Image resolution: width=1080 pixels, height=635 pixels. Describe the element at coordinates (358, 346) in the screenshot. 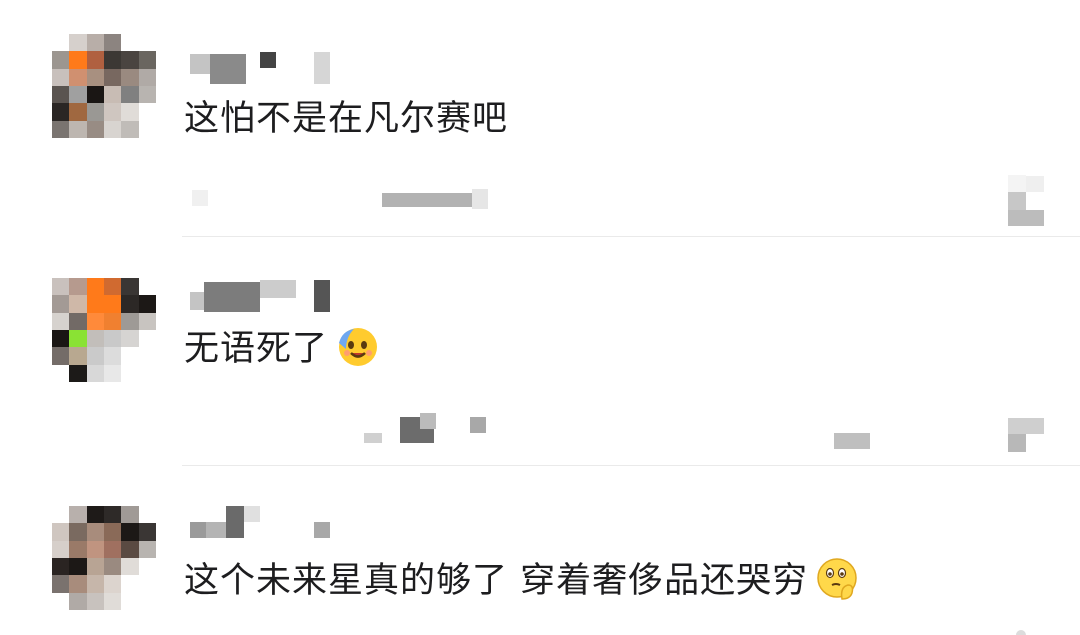

I see `cold-sweat-smile-icon` at that location.